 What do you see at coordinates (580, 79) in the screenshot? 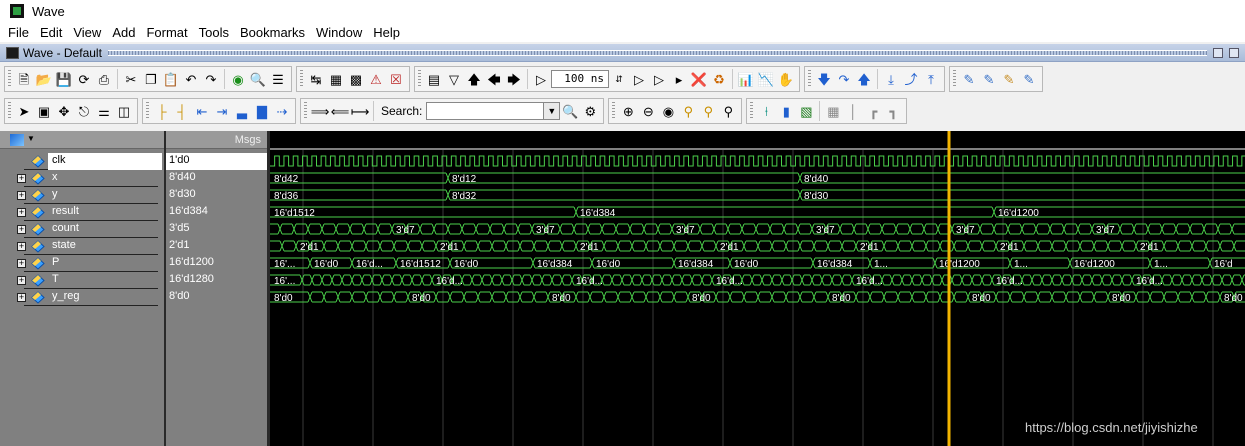
I see `run-time-input: 100 ns` at bounding box center [580, 79].